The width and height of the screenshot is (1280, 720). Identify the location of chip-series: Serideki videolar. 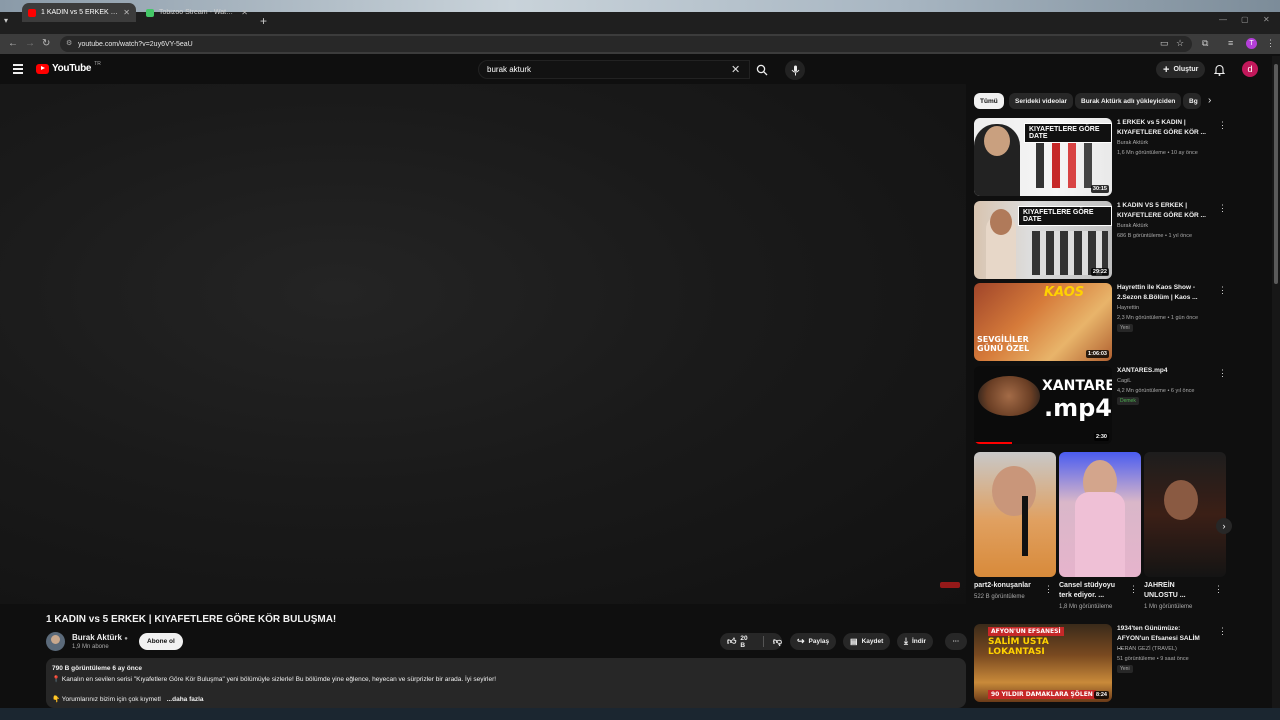
(1041, 101).